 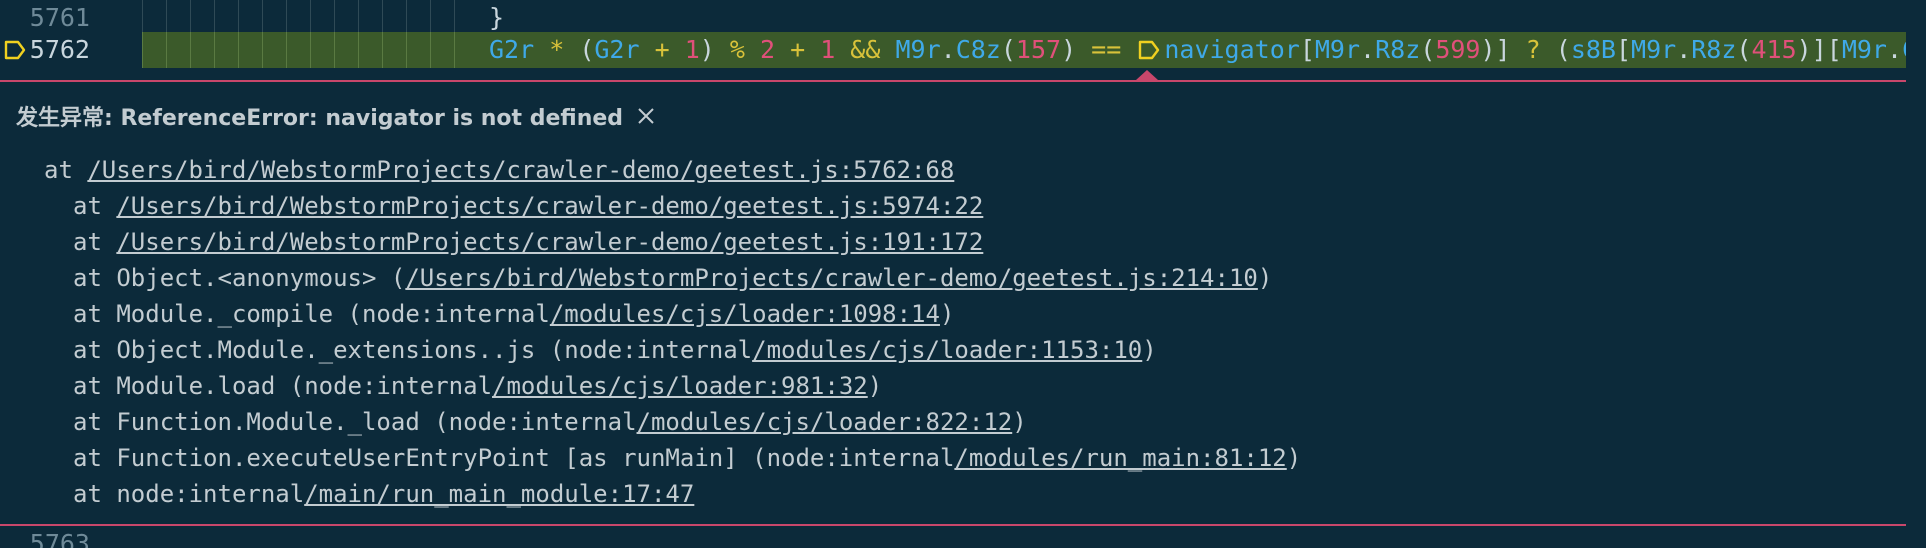 What do you see at coordinates (825, 422) in the screenshot?
I see `stack-frame-link: /modules/cjs/loader:822:12` at bounding box center [825, 422].